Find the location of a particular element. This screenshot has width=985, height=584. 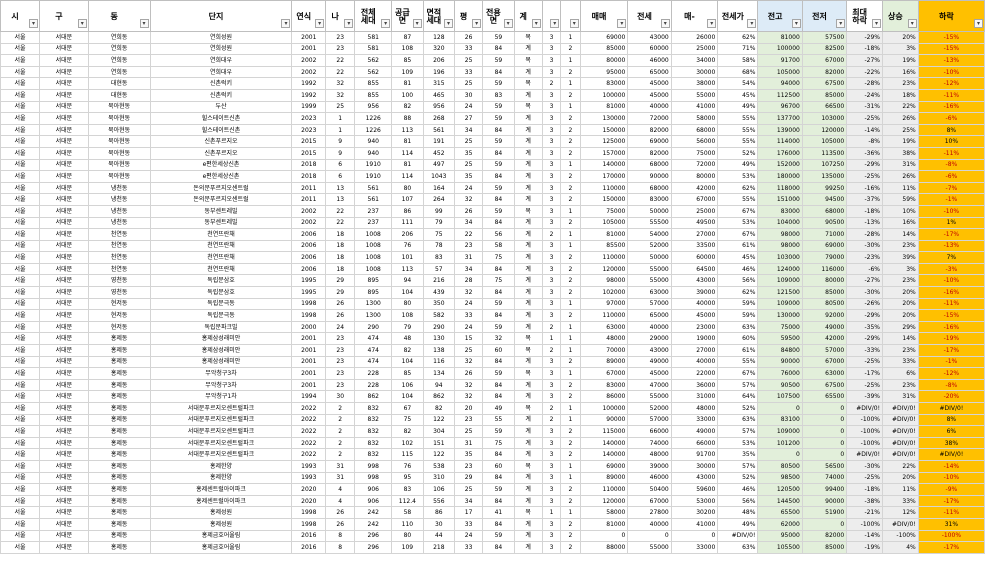

table-cell: 1% is located at coordinates (951, 223).